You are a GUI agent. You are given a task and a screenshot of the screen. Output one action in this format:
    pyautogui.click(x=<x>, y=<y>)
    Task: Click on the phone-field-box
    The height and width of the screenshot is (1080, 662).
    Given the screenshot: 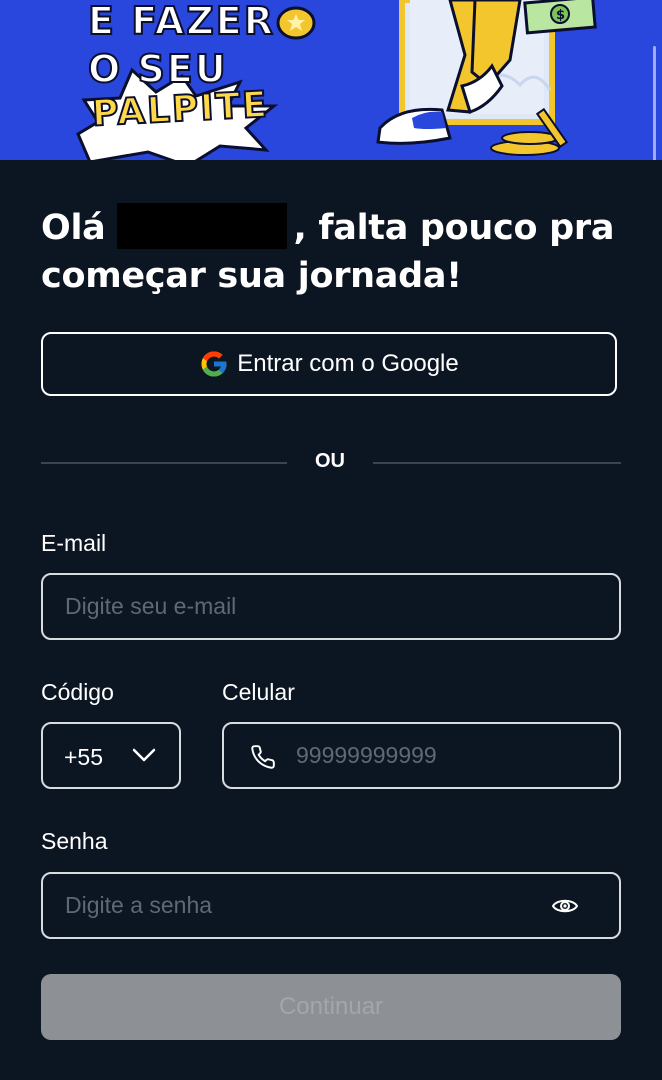 What is the action you would take?
    pyautogui.click(x=421, y=755)
    